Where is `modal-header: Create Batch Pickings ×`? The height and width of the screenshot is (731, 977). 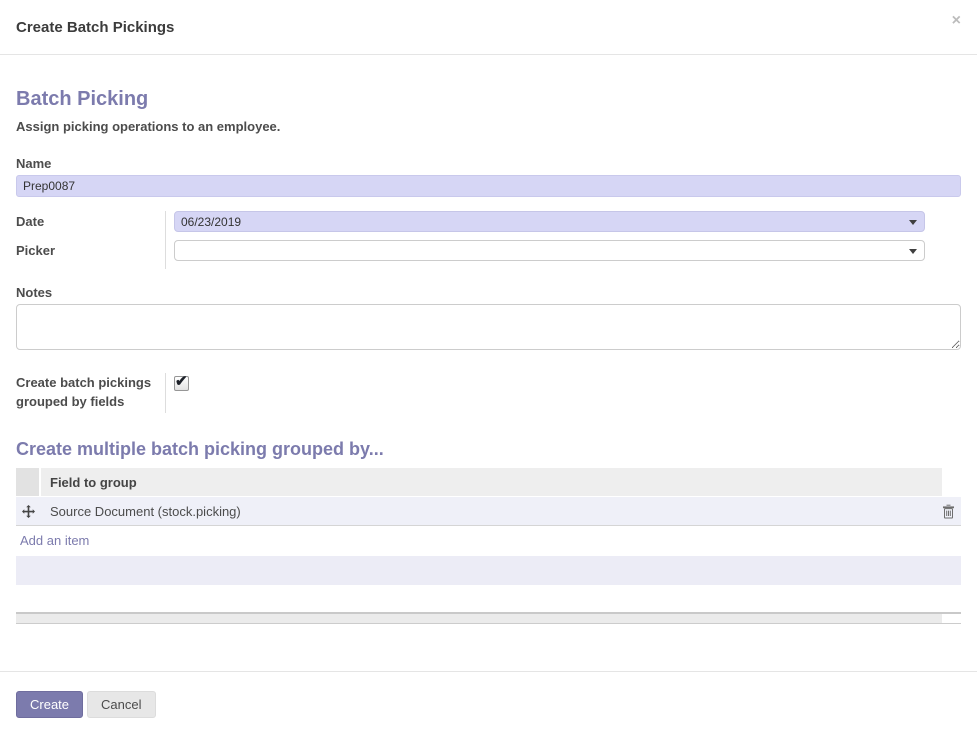
modal-header: Create Batch Pickings × is located at coordinates (488, 27).